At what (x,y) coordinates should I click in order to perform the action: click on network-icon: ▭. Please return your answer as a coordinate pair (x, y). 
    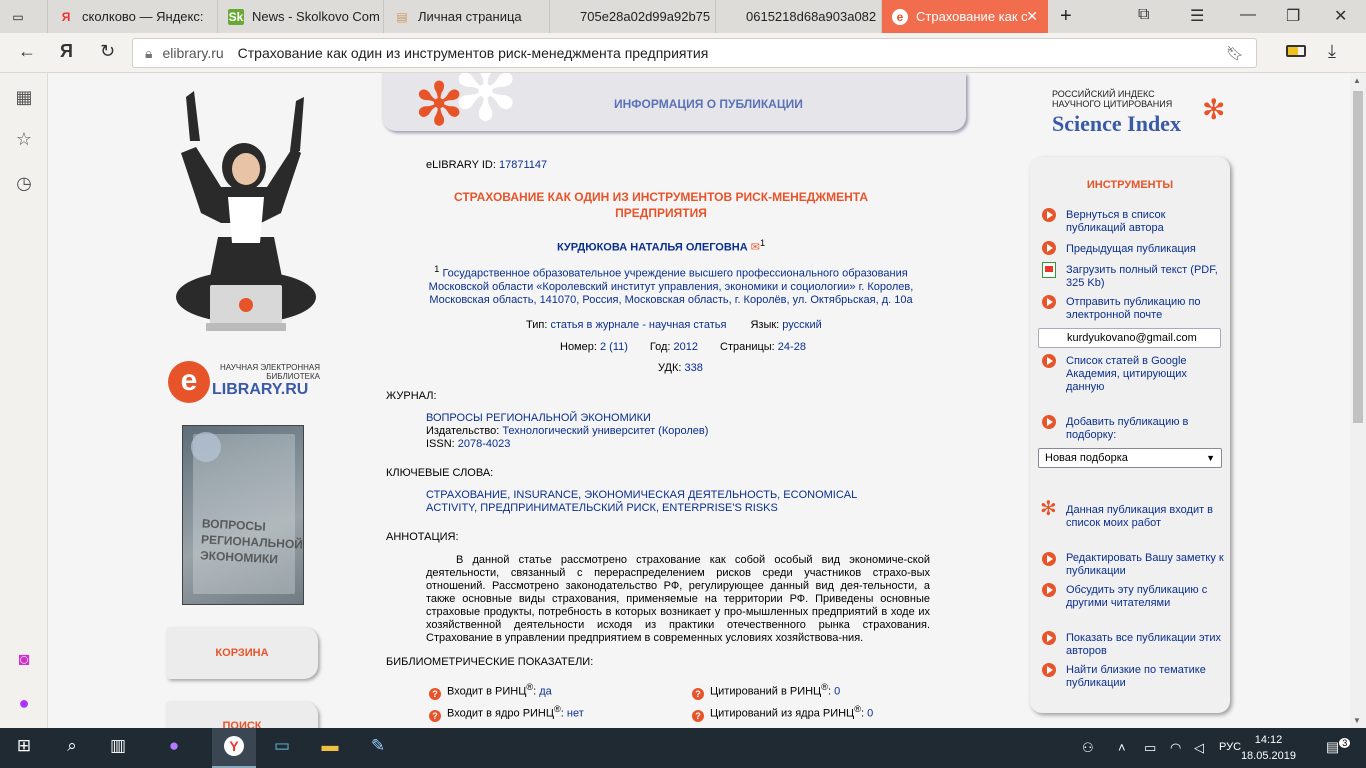
    Looking at the image, I should click on (1150, 748).